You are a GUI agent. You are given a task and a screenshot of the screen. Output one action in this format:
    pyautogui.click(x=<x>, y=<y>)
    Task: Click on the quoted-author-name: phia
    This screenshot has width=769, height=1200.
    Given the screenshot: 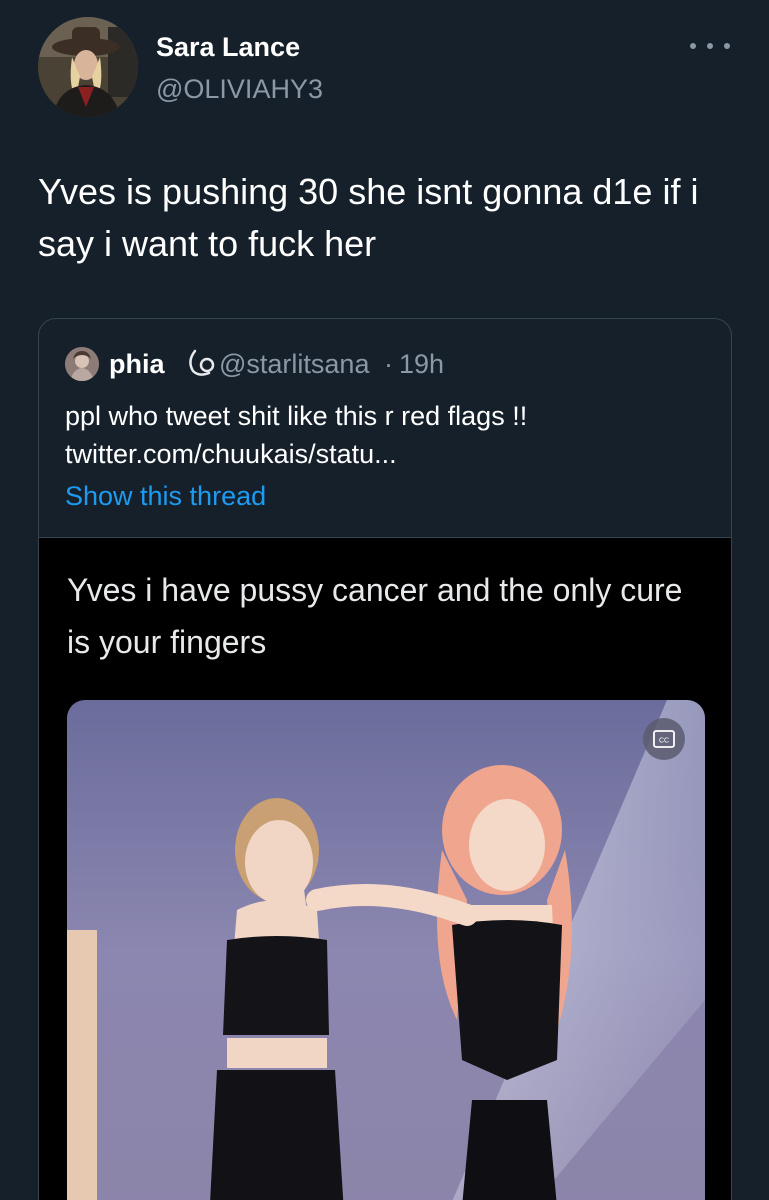 What is the action you would take?
    pyautogui.click(x=137, y=364)
    